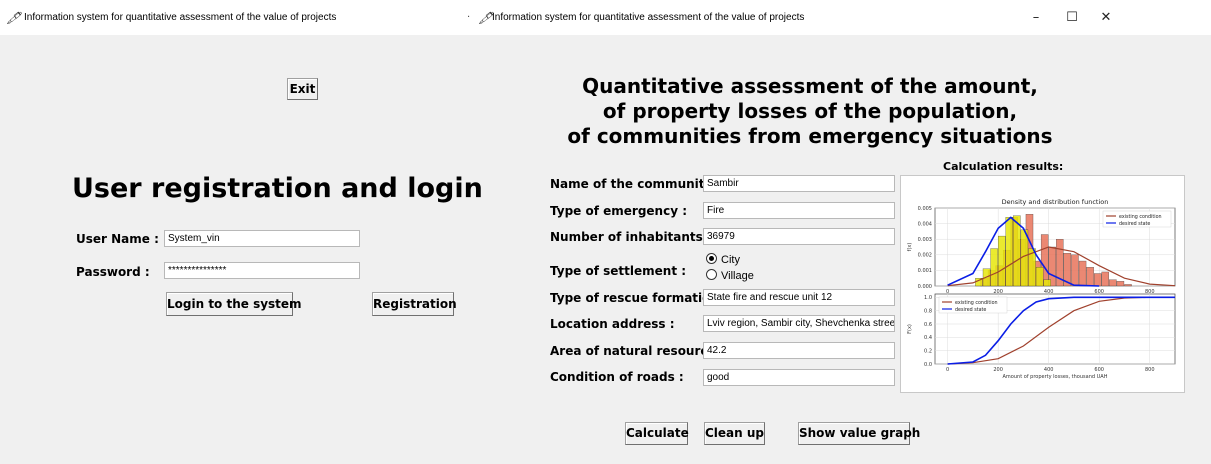 The width and height of the screenshot is (1211, 464). I want to click on exit-button: Exit, so click(302, 89).